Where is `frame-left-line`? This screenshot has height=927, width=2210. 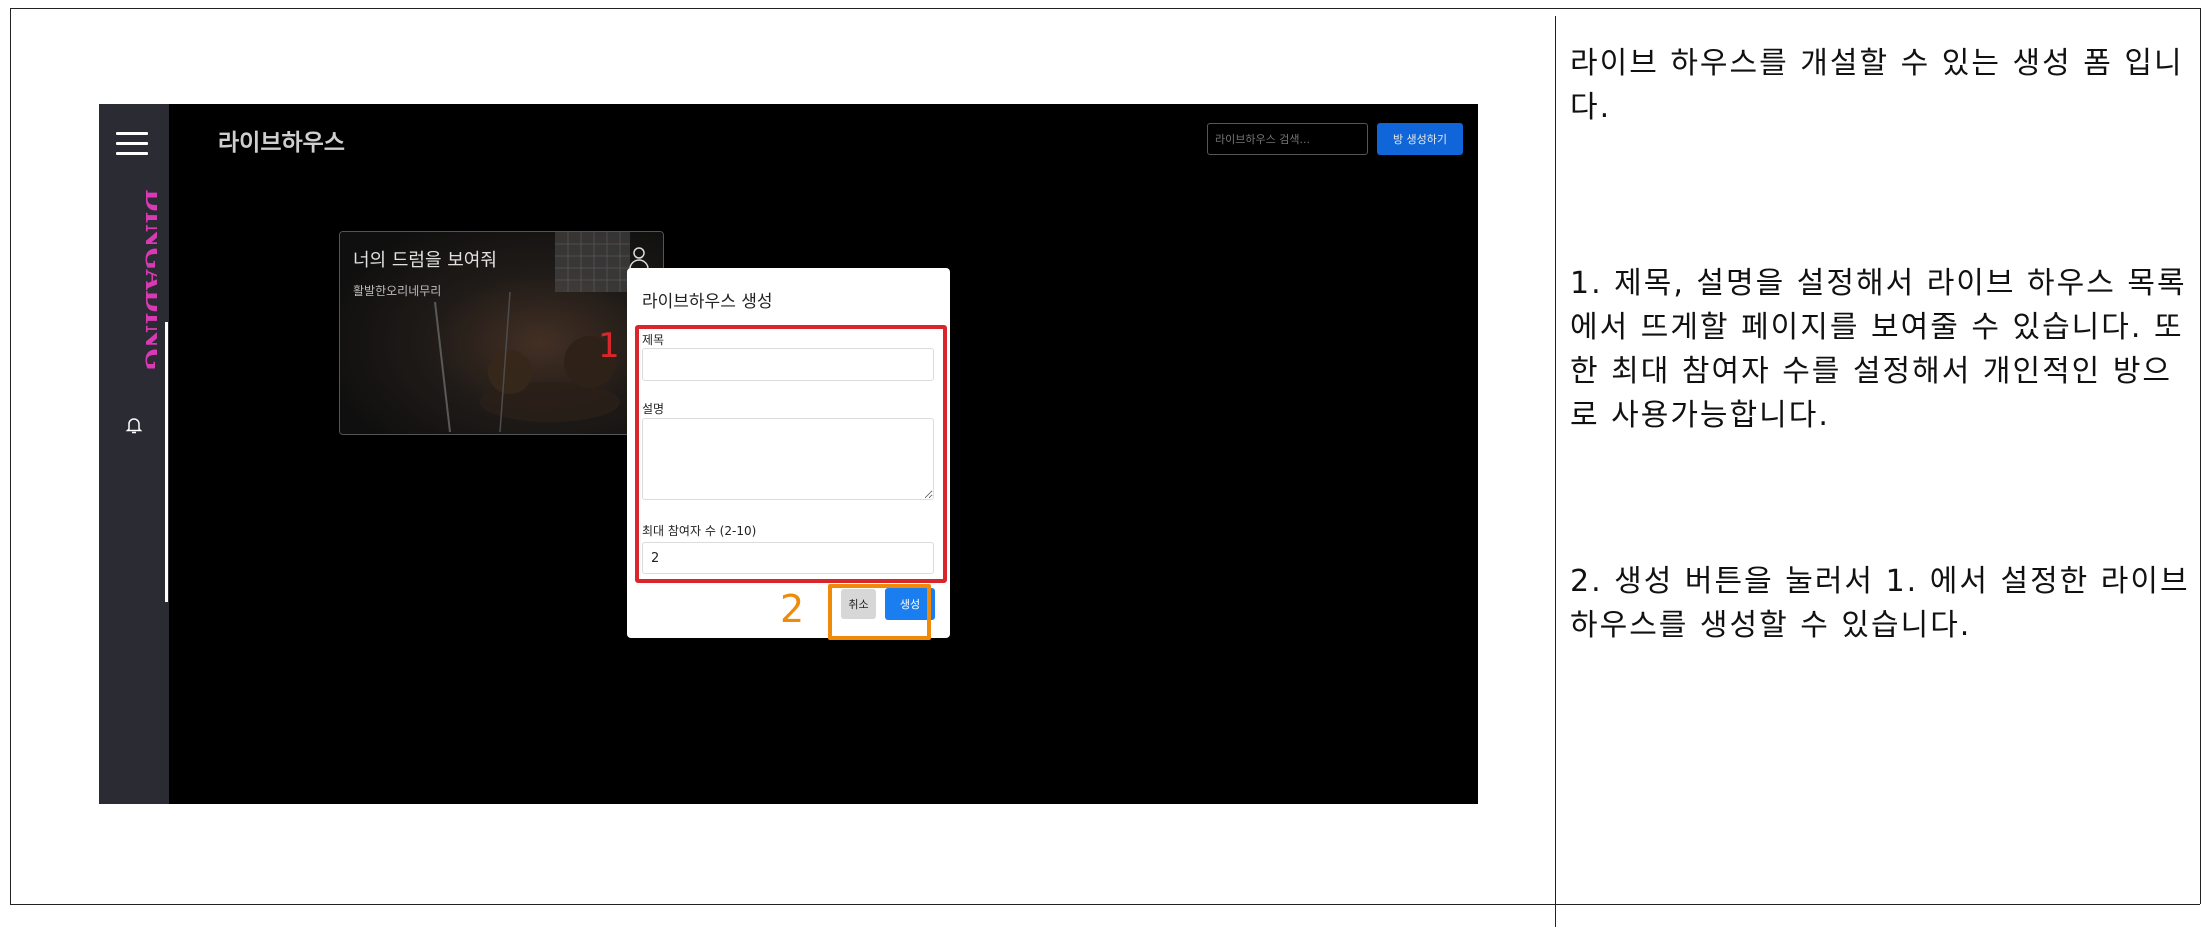
frame-left-line is located at coordinates (10, 456).